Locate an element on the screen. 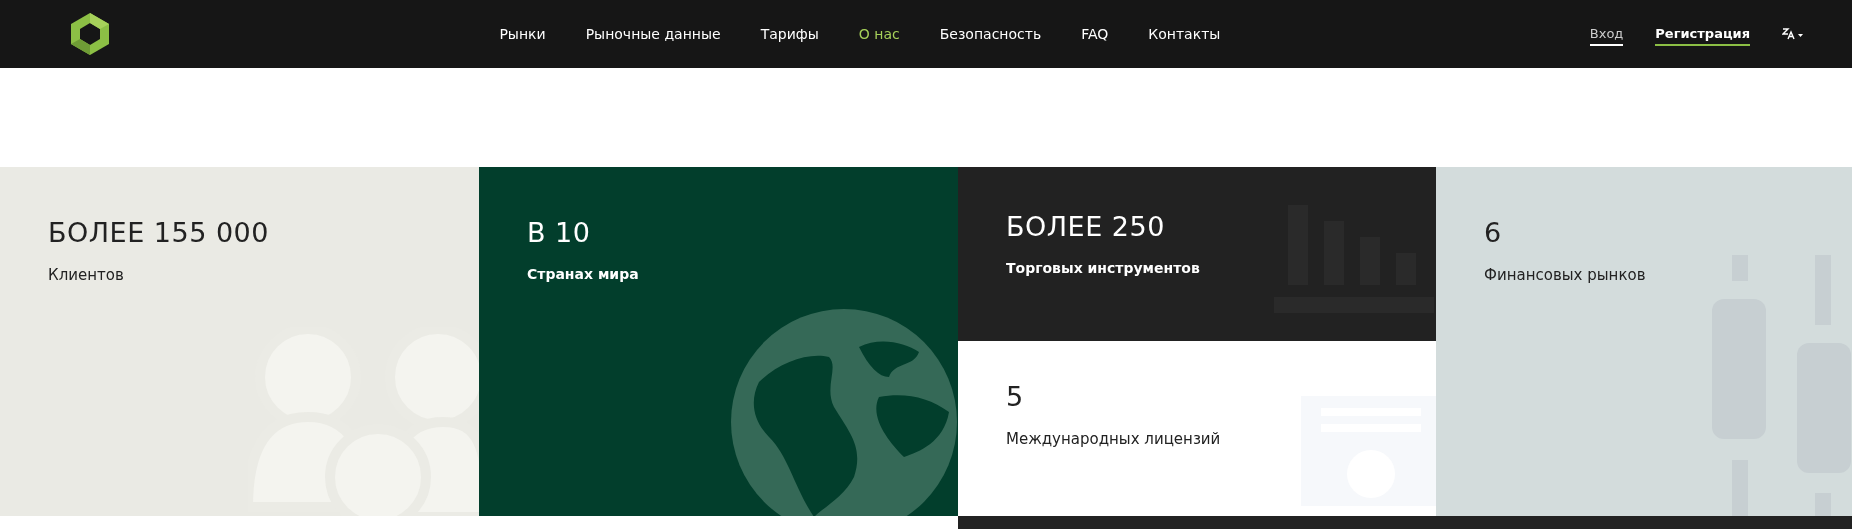 Image resolution: width=1852 pixels, height=529 pixels. stat-label: Странах мира is located at coordinates (583, 274).